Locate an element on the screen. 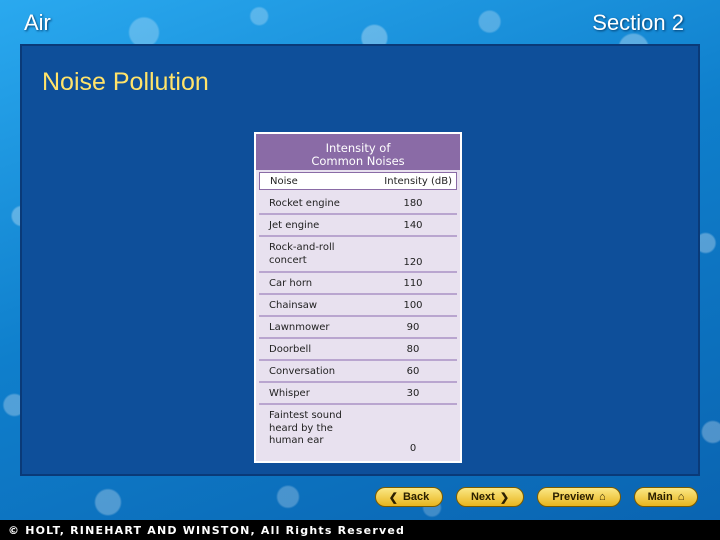  noise-intensity: 100 is located at coordinates (413, 305).